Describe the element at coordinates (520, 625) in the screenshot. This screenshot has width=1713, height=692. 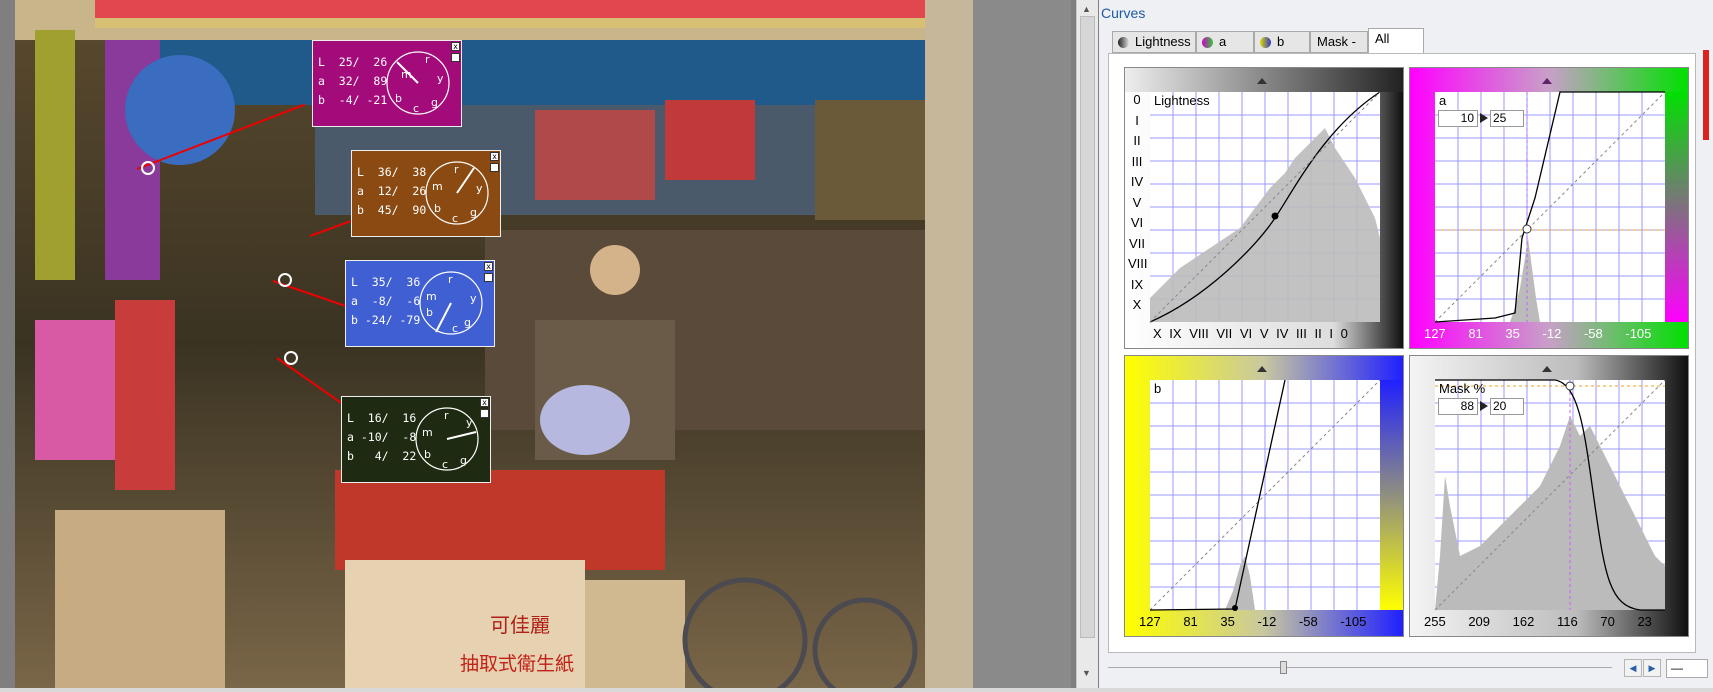
I see `svg-text: 可佳麗` at that location.